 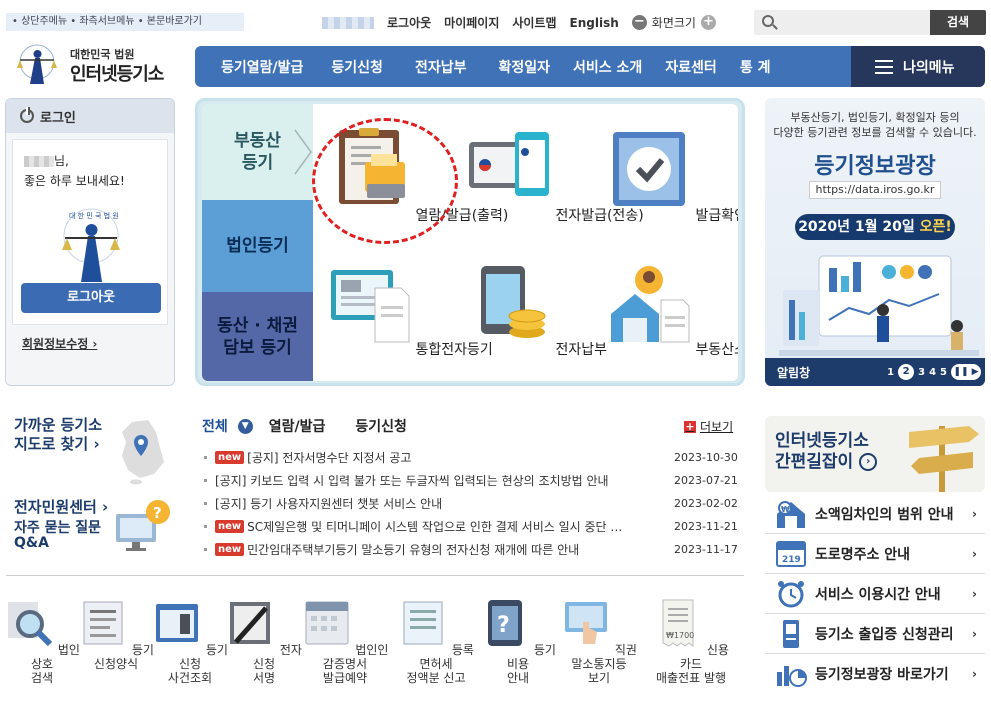 What do you see at coordinates (639, 22) in the screenshot?
I see `zoom-out-icon: −` at bounding box center [639, 22].